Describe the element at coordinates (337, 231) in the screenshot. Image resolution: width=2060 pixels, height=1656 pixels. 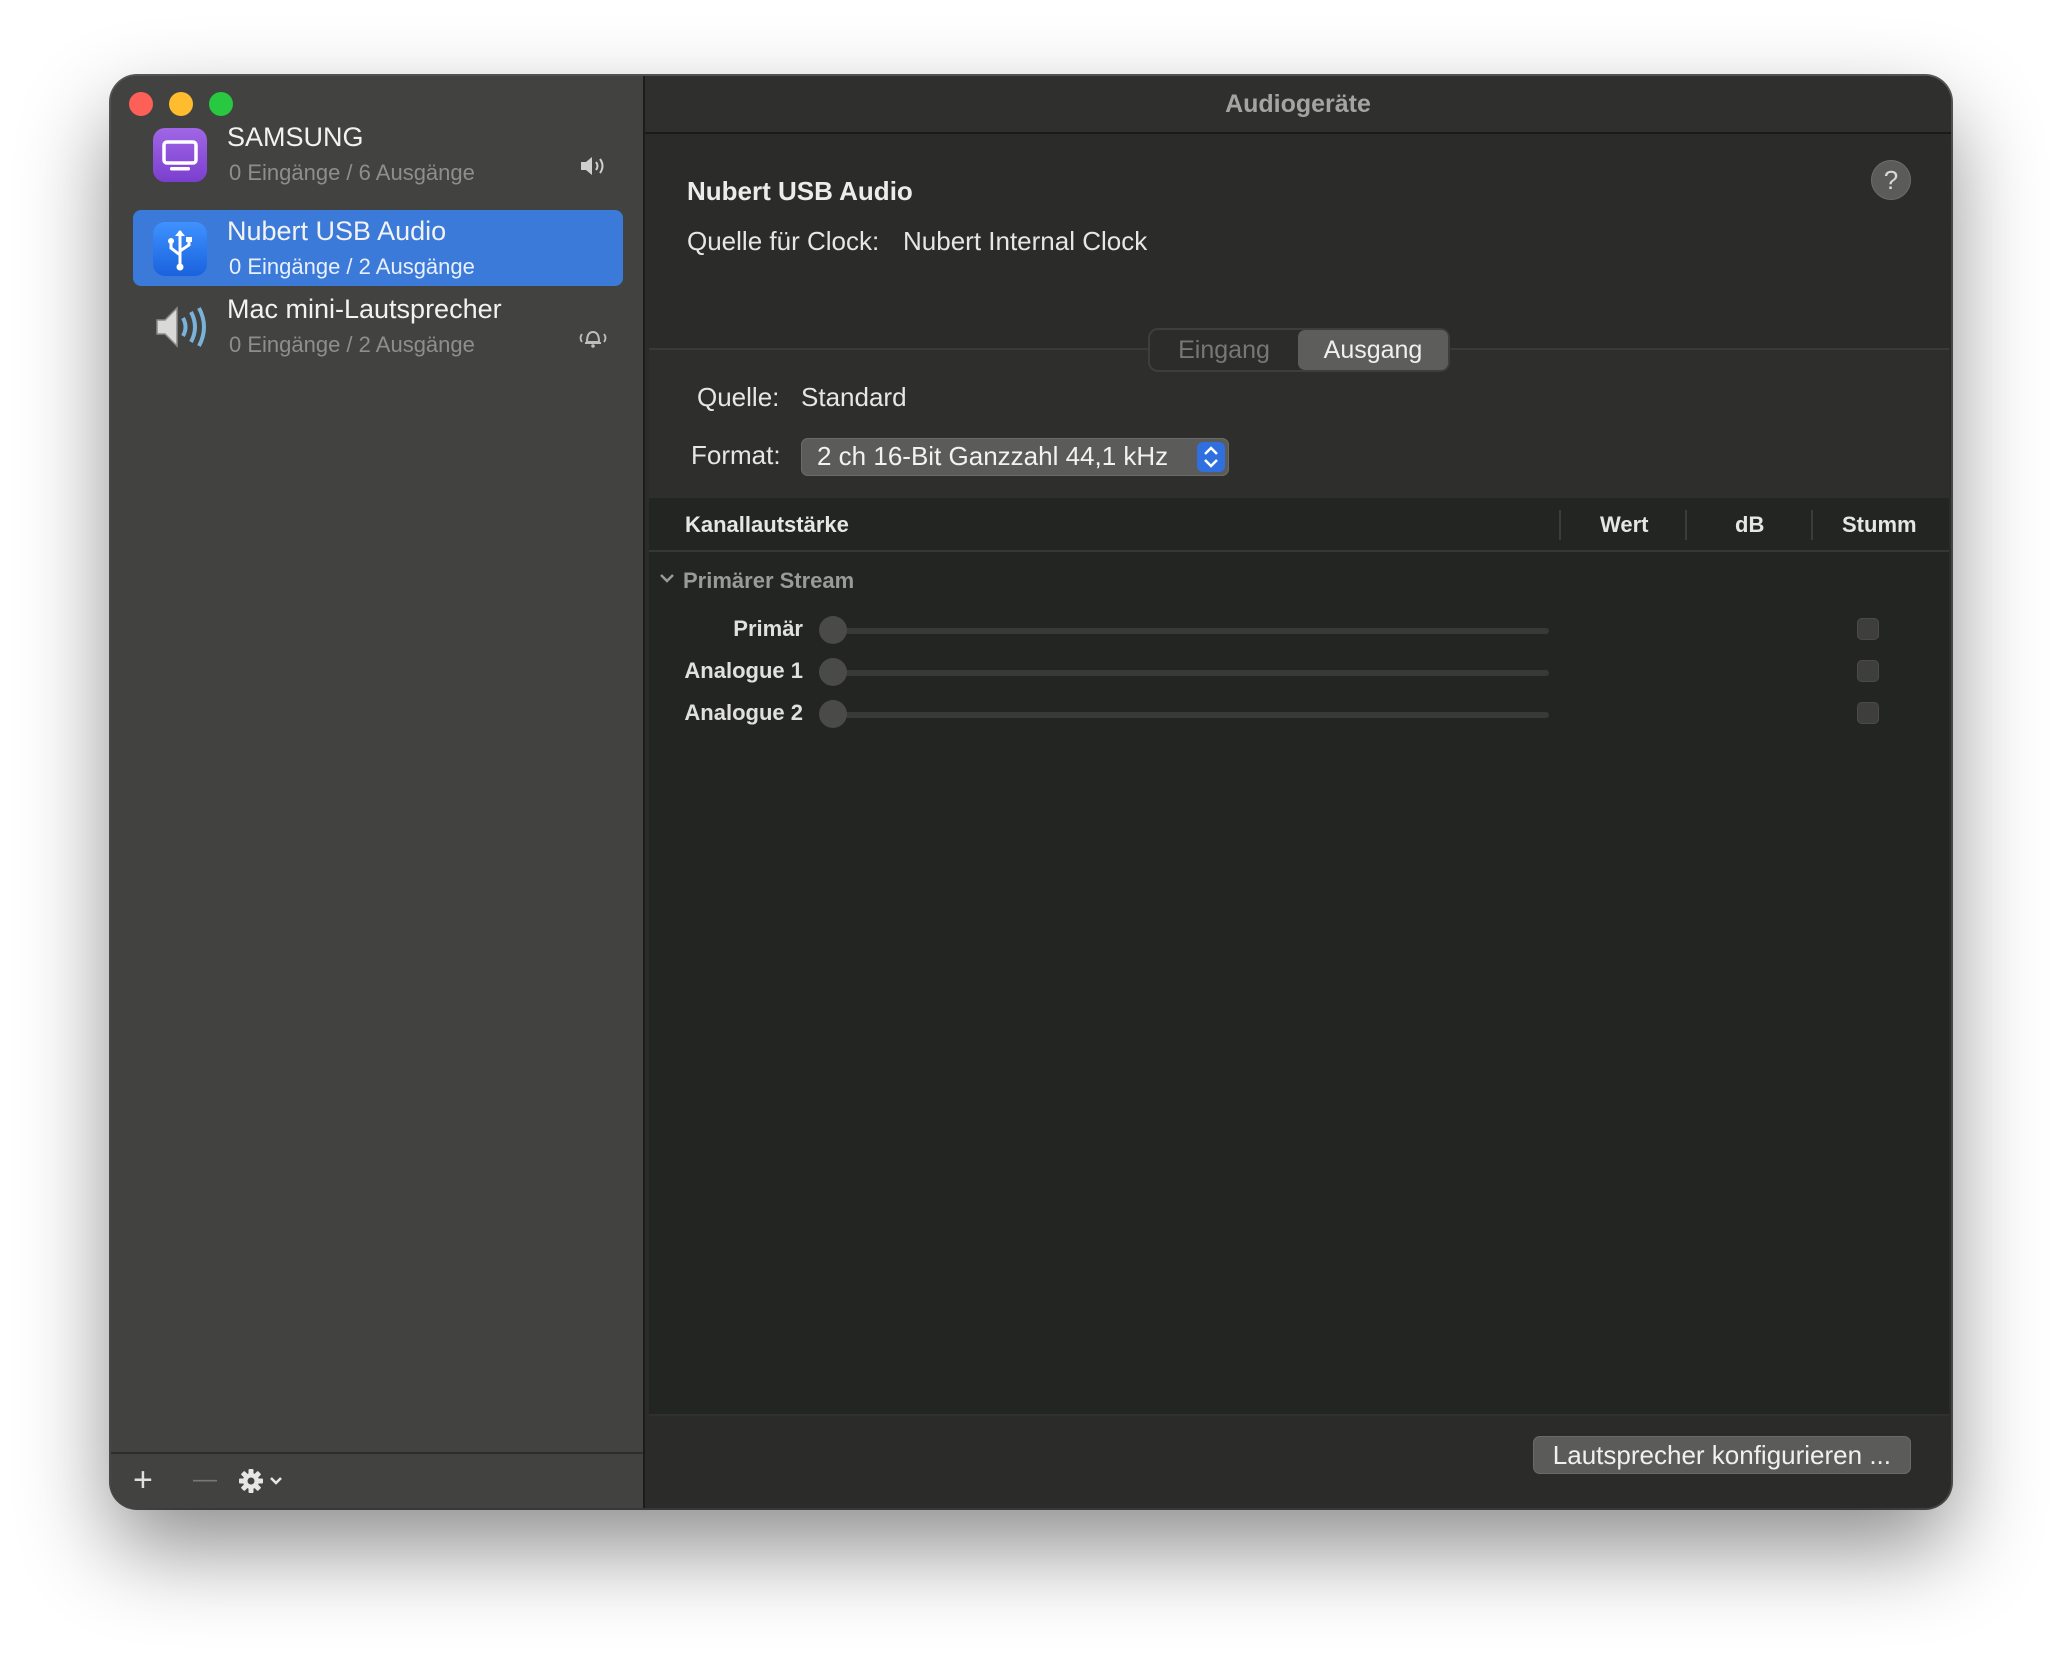
I see `device-name: Nubert USB Audio` at that location.